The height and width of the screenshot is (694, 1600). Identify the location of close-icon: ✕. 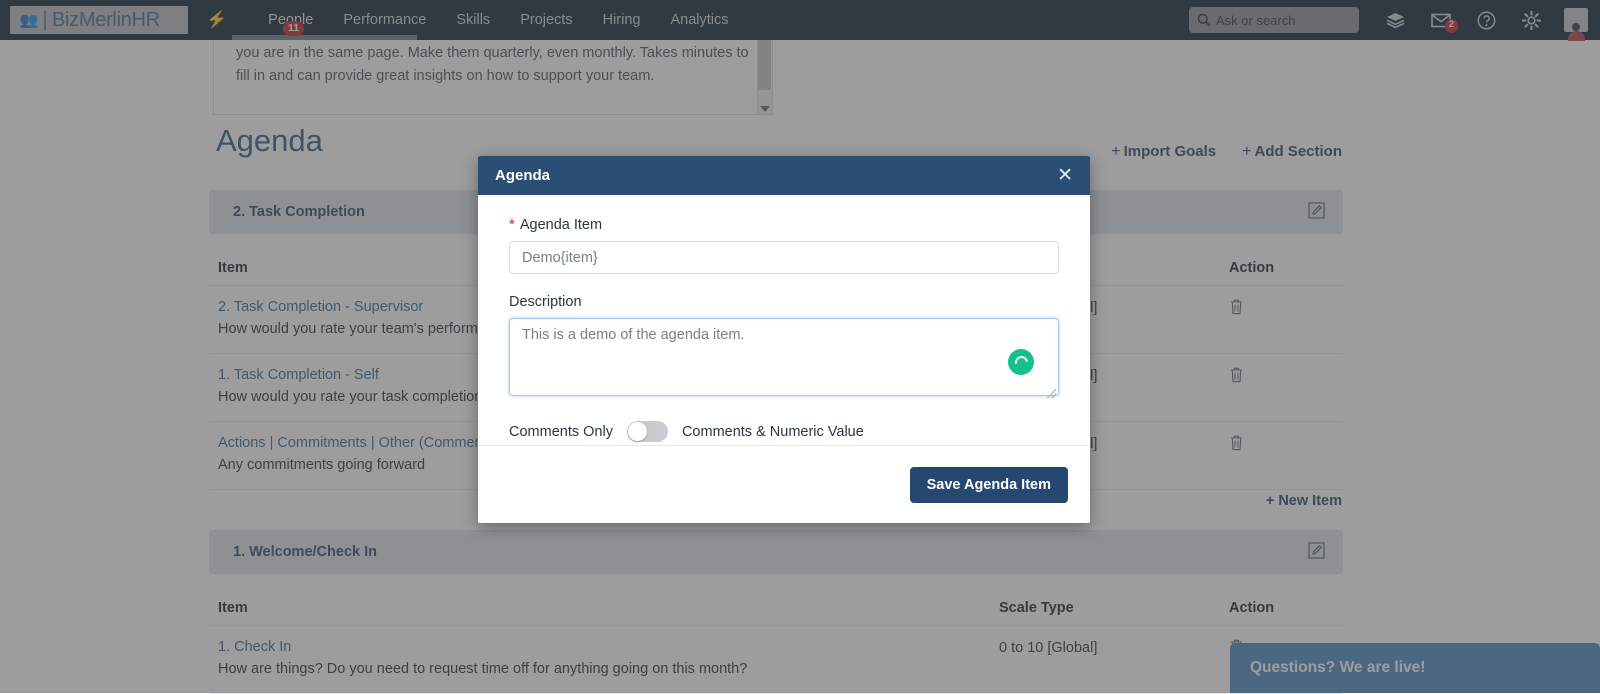
(1065, 175).